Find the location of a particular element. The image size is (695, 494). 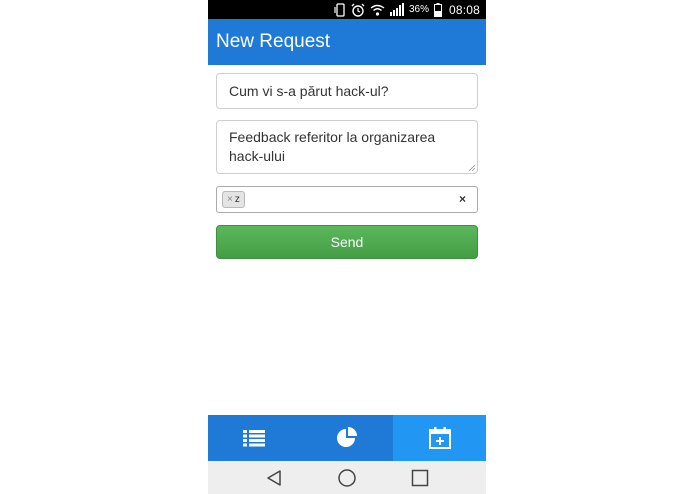

home-icon is located at coordinates (347, 478).